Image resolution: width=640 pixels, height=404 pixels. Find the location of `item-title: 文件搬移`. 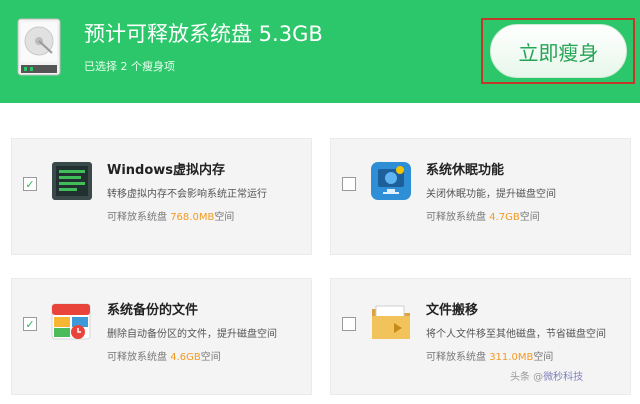

item-title: 文件搬移 is located at coordinates (452, 310).